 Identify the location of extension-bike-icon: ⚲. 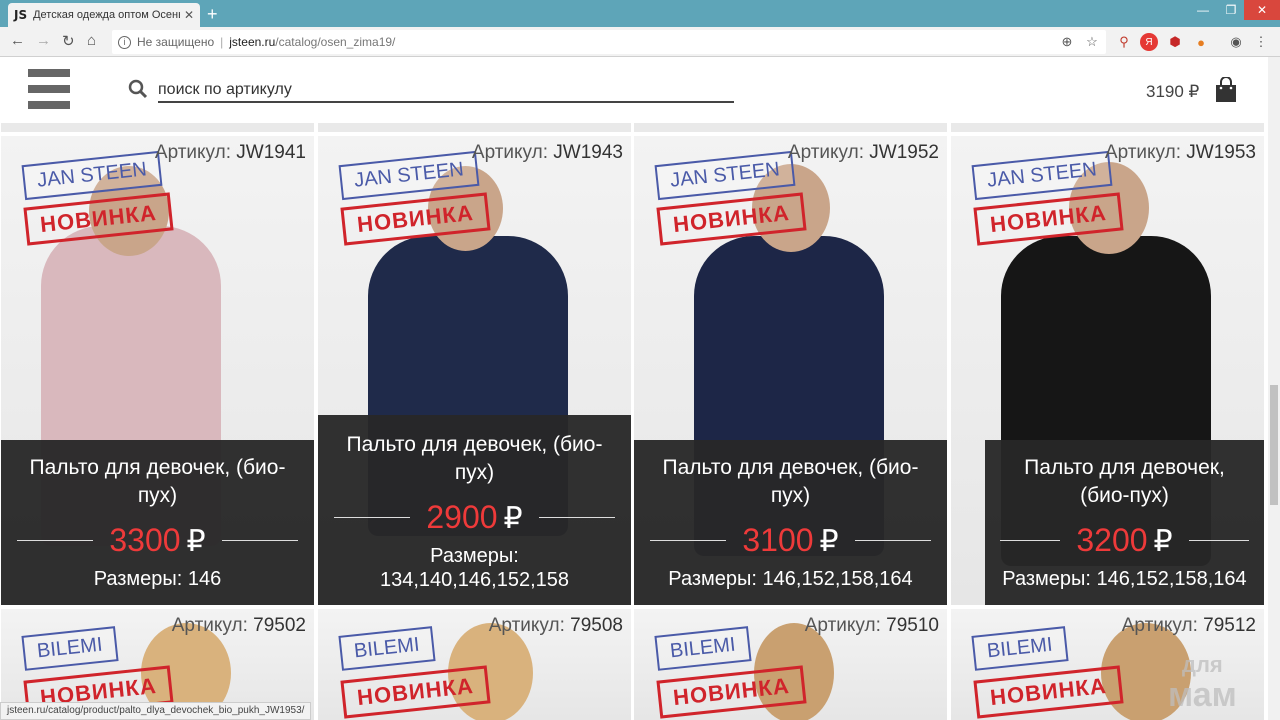
(1124, 42).